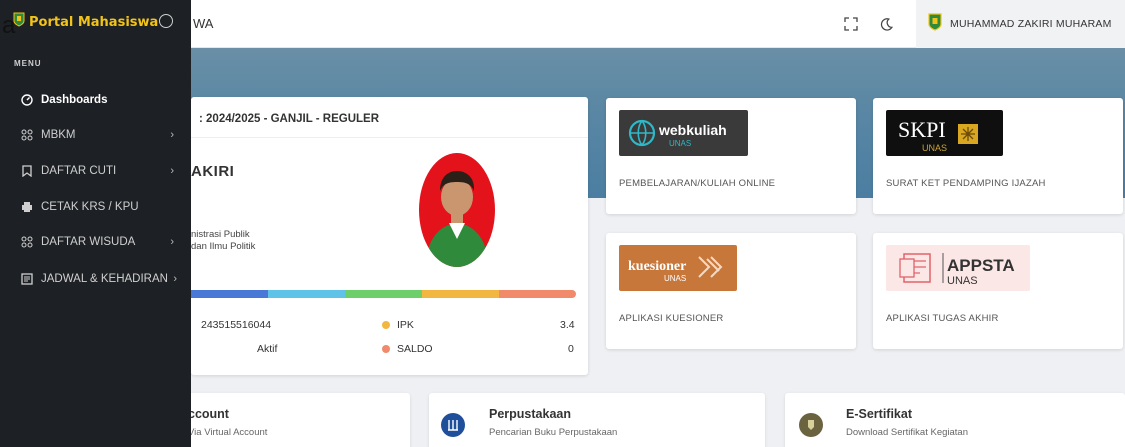 The width and height of the screenshot is (1125, 447). I want to click on sidebar-item-jadwal-kehadiran: JADWAL & KEHADIRAN ›, so click(95, 279).